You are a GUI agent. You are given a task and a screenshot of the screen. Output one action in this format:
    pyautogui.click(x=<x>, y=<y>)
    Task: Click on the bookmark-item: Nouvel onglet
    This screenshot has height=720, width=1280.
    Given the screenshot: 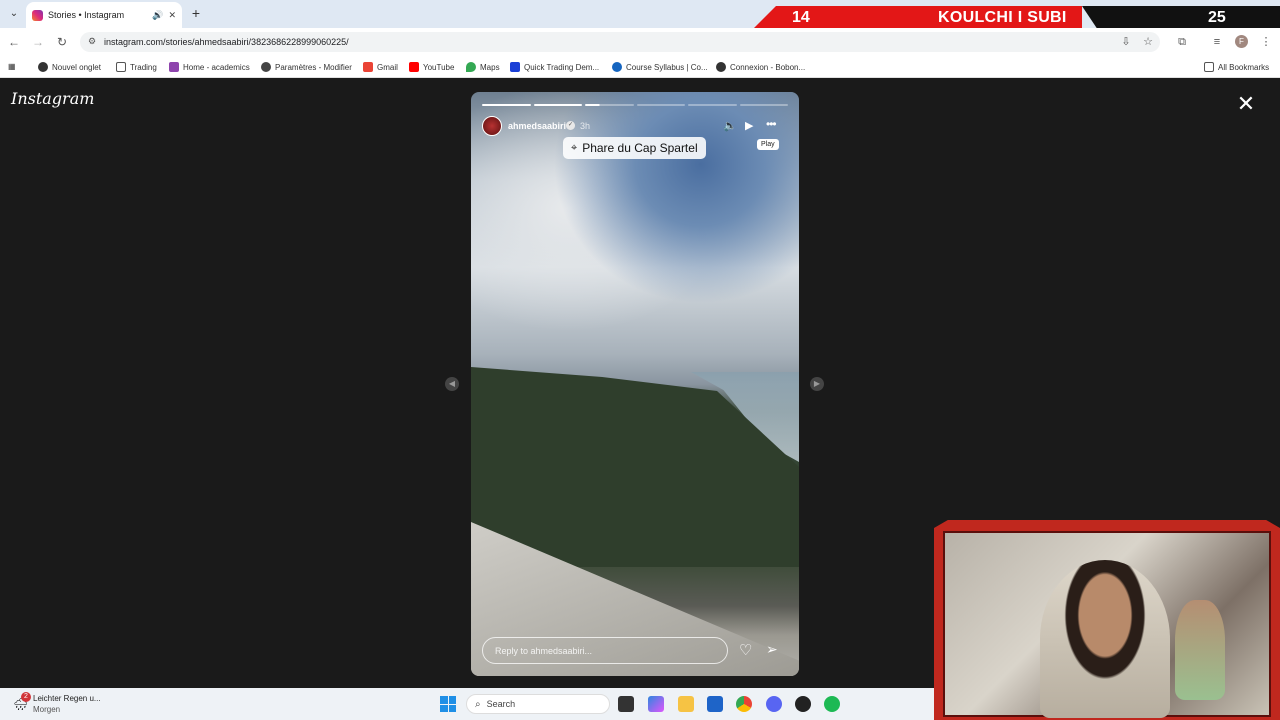 What is the action you would take?
    pyautogui.click(x=69, y=67)
    